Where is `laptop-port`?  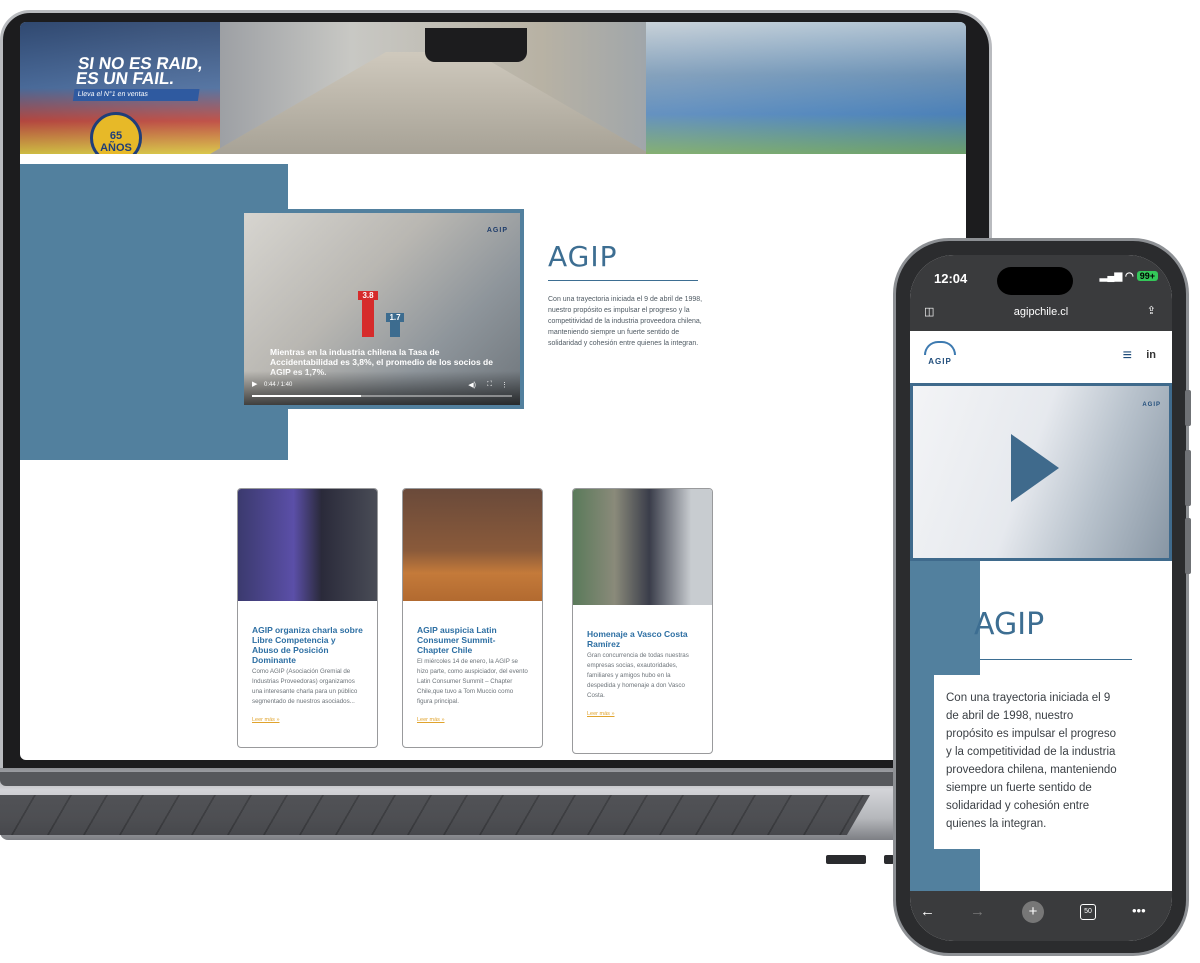
laptop-port is located at coordinates (846, 859).